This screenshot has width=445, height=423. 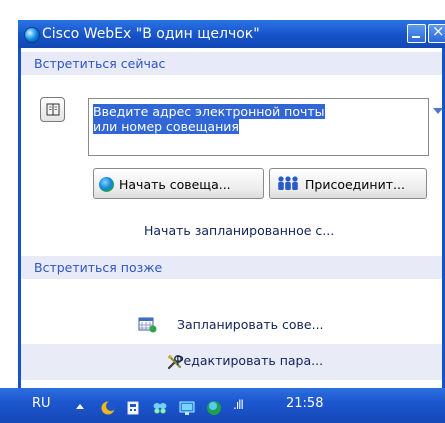 I want to click on taskbar-clock: 21:58, so click(x=304, y=403).